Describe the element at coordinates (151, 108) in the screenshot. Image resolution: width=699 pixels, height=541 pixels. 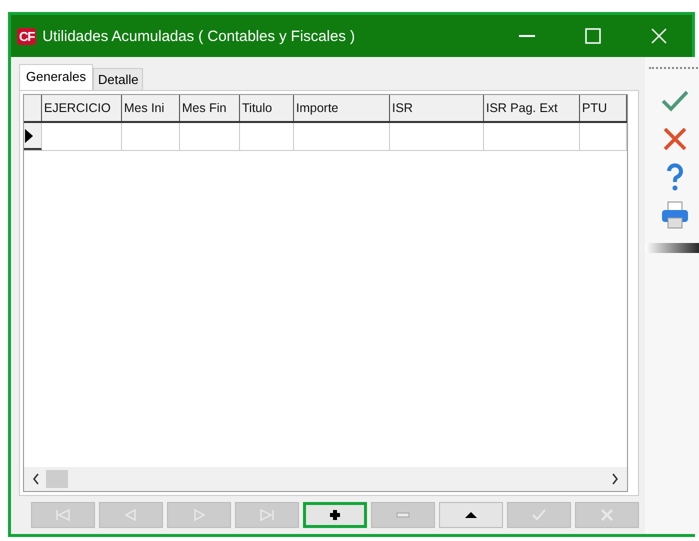
I see `column-header: Mes Ini` at that location.